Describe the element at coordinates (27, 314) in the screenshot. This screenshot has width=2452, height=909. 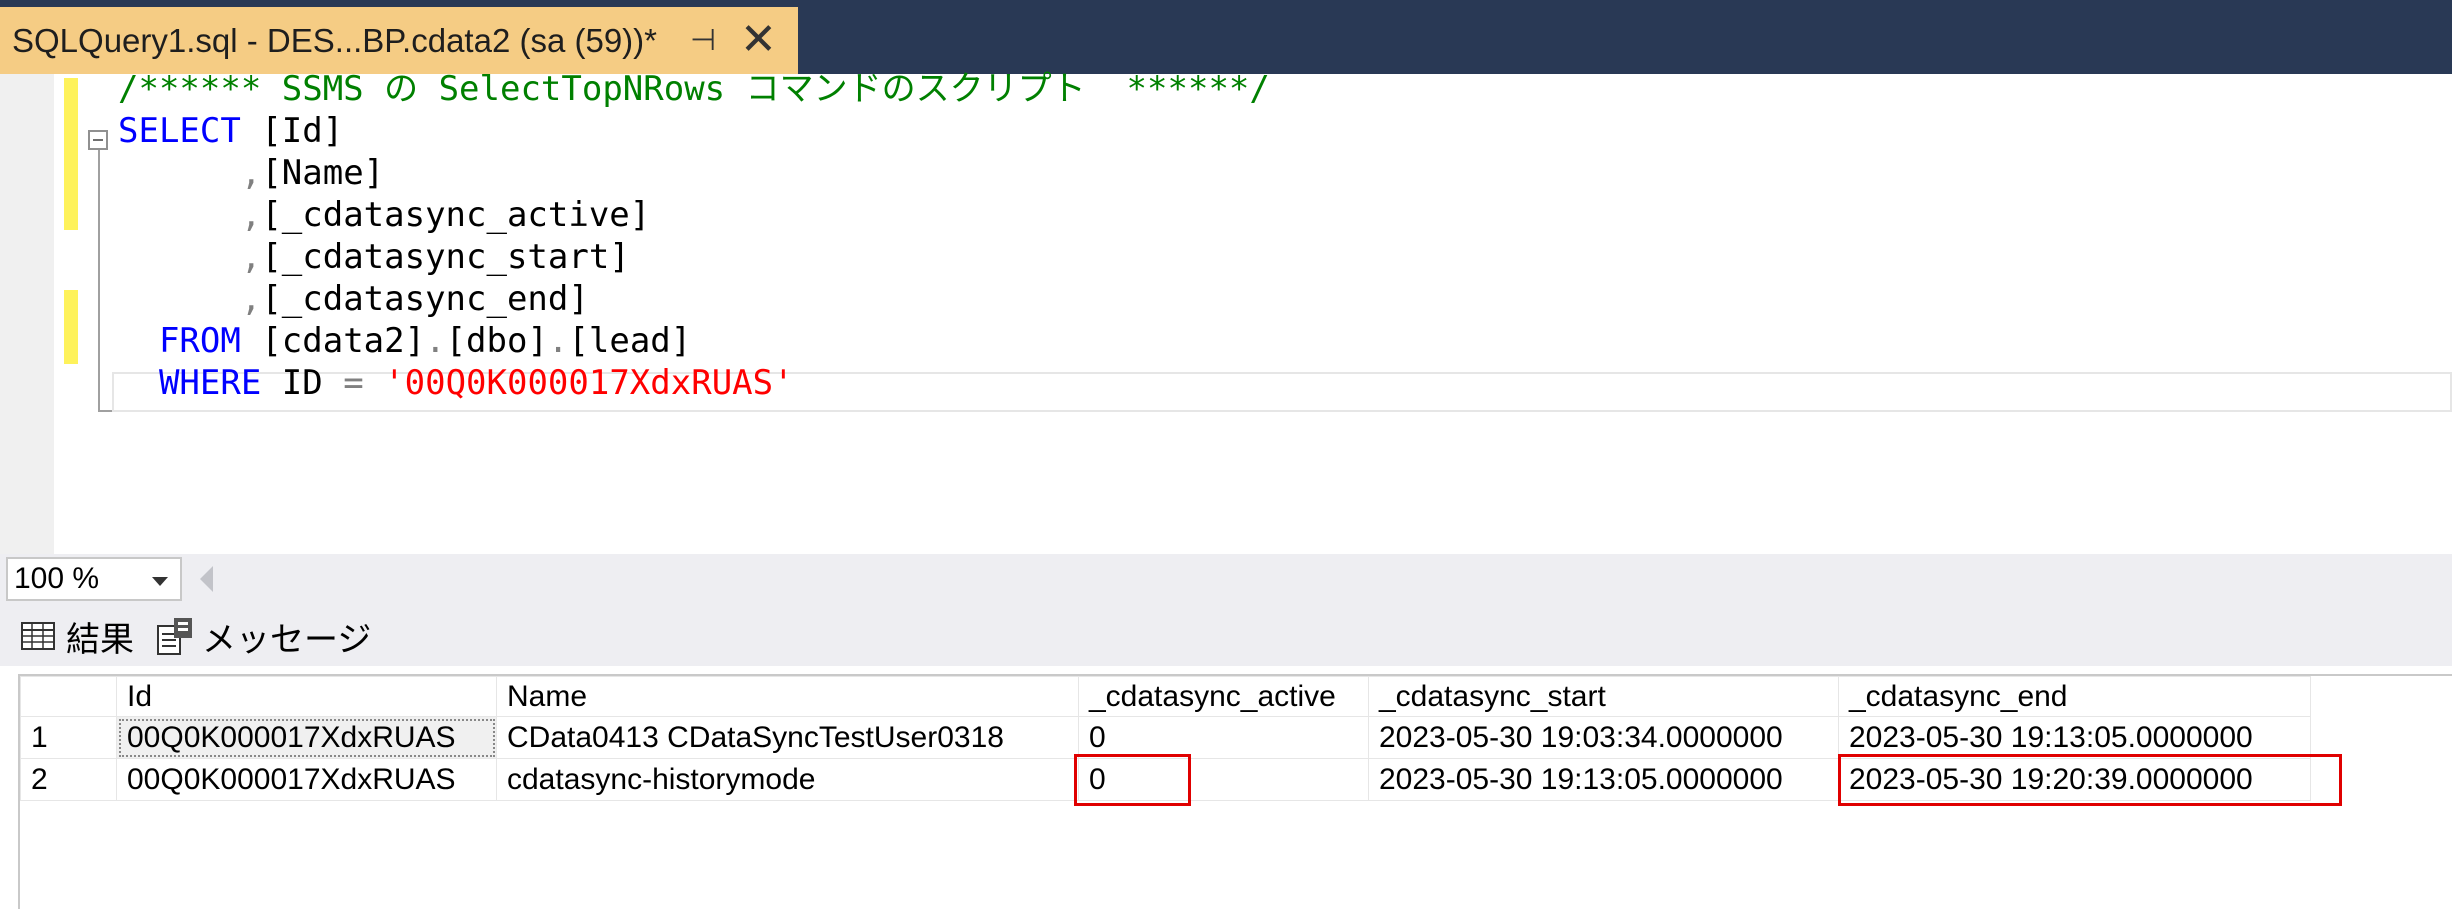
I see `editor-gutter` at that location.